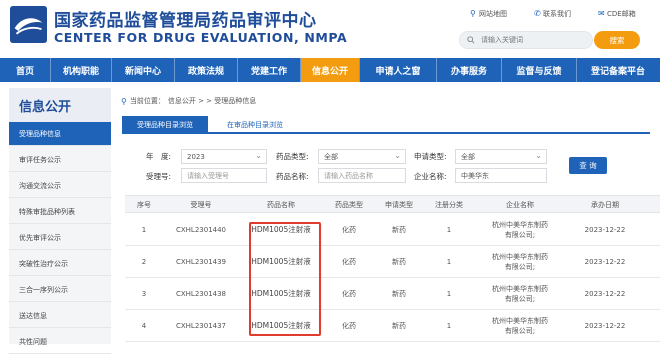 Image resolution: width=660 pixels, height=354 pixels. I want to click on nav-item-info-public: 信息公开, so click(330, 70).